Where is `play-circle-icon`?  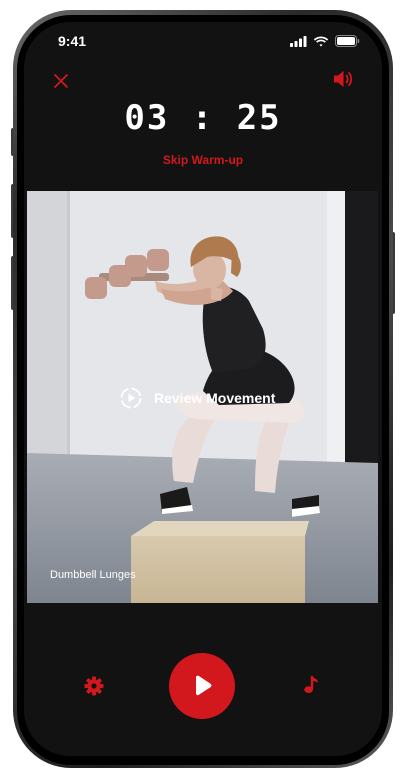 play-circle-icon is located at coordinates (131, 398).